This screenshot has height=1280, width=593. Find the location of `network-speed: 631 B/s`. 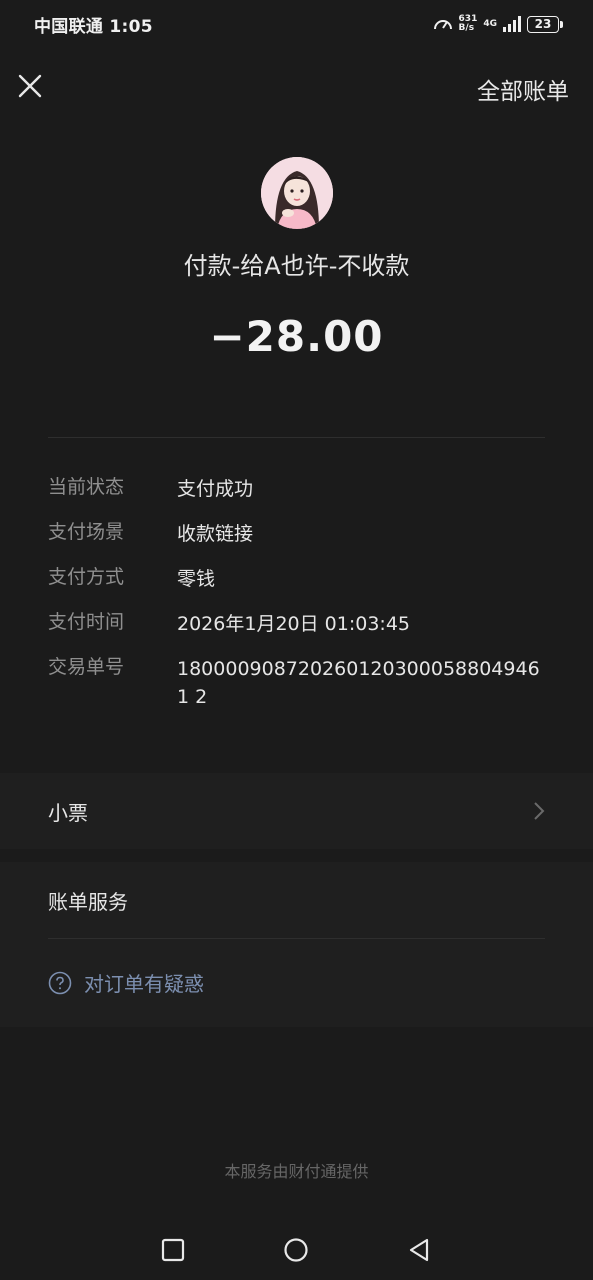

network-speed: 631 B/s is located at coordinates (468, 24).